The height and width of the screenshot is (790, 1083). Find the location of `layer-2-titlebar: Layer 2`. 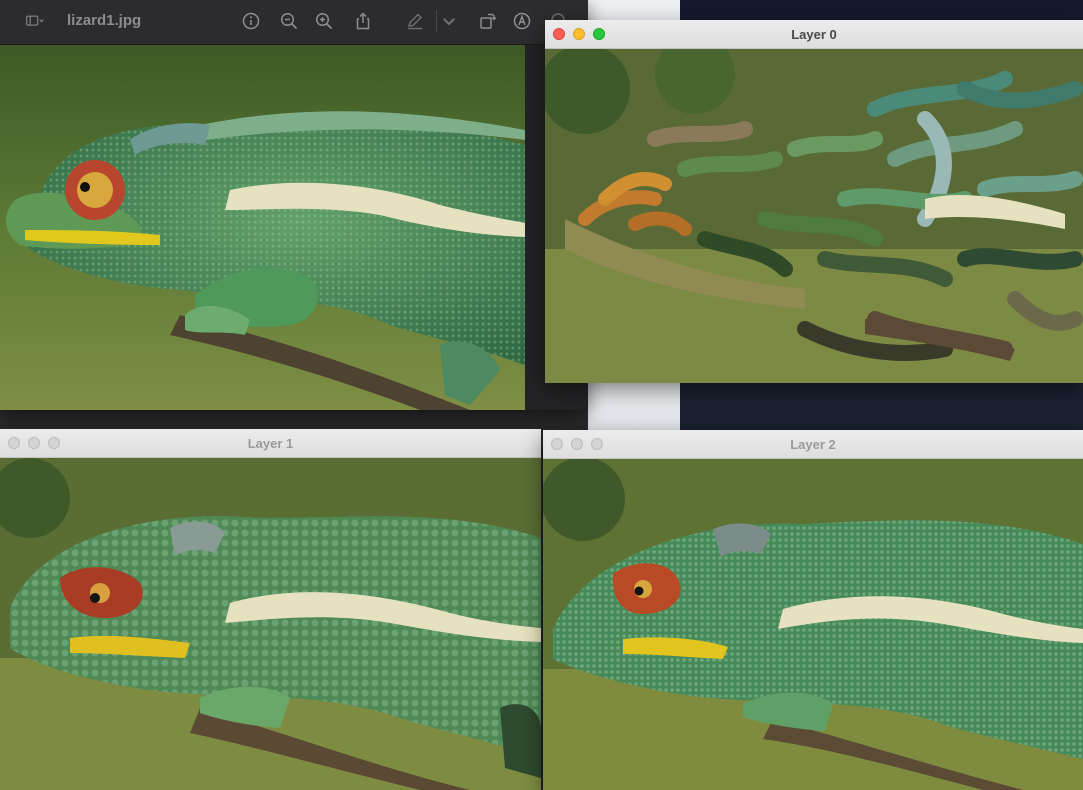

layer-2-titlebar: Layer 2 is located at coordinates (813, 444).